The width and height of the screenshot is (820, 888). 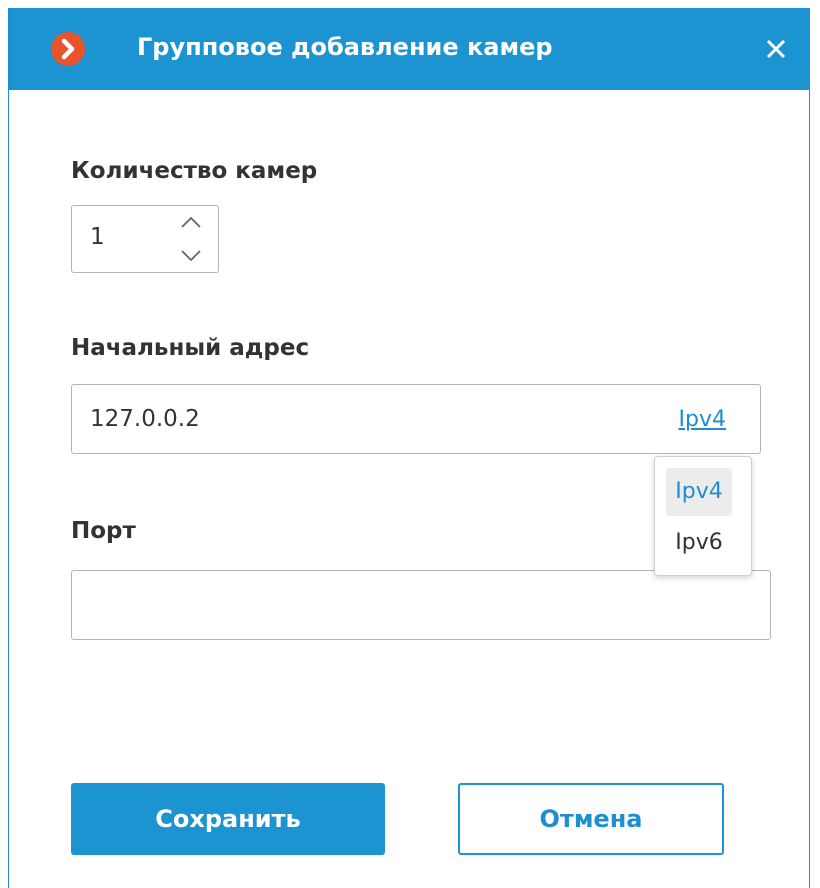 I want to click on dropdown-option-ipv4: Ipv4, so click(x=699, y=492).